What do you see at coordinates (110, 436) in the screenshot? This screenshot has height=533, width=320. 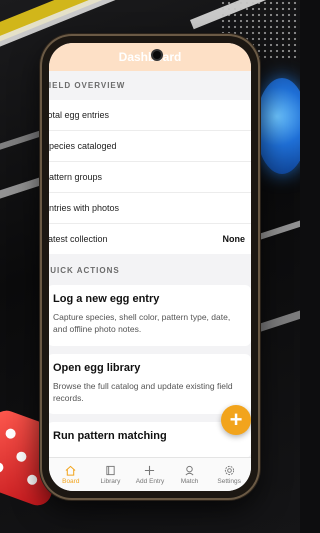 I see `card-title: Run pattern matching` at bounding box center [110, 436].